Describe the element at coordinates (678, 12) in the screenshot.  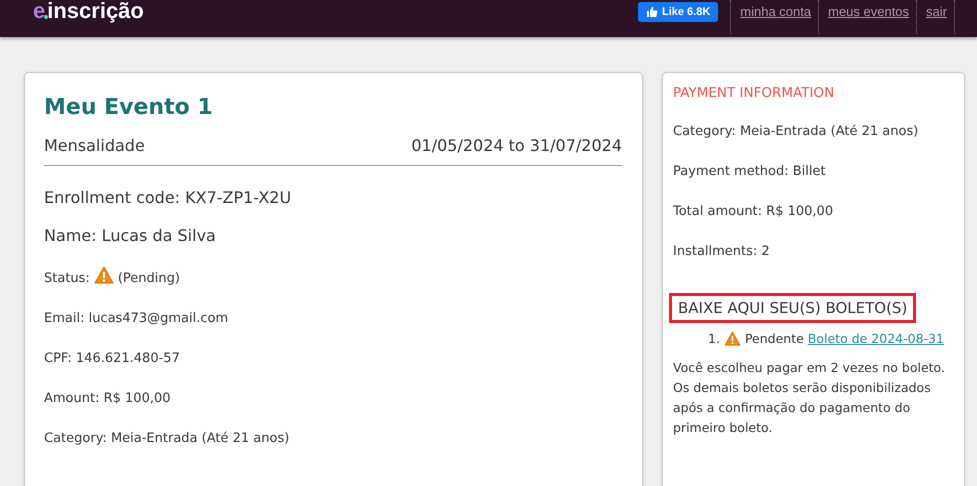
I see `like-button: Like 6.8K` at that location.